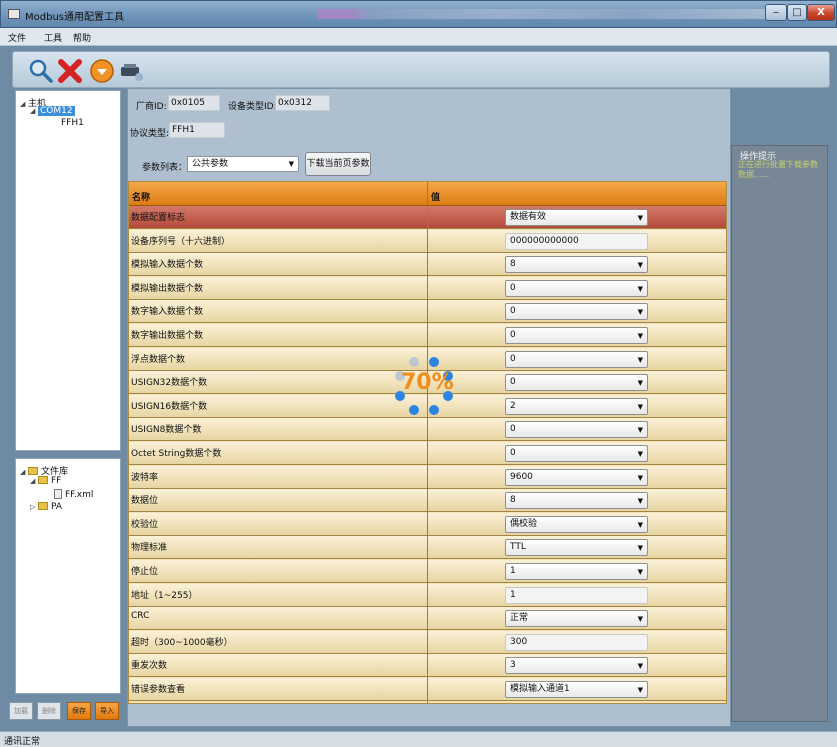 Image resolution: width=837 pixels, height=747 pixels. Describe the element at coordinates (72, 123) in the screenshot. I see `tree-item-device: FFH1` at that location.